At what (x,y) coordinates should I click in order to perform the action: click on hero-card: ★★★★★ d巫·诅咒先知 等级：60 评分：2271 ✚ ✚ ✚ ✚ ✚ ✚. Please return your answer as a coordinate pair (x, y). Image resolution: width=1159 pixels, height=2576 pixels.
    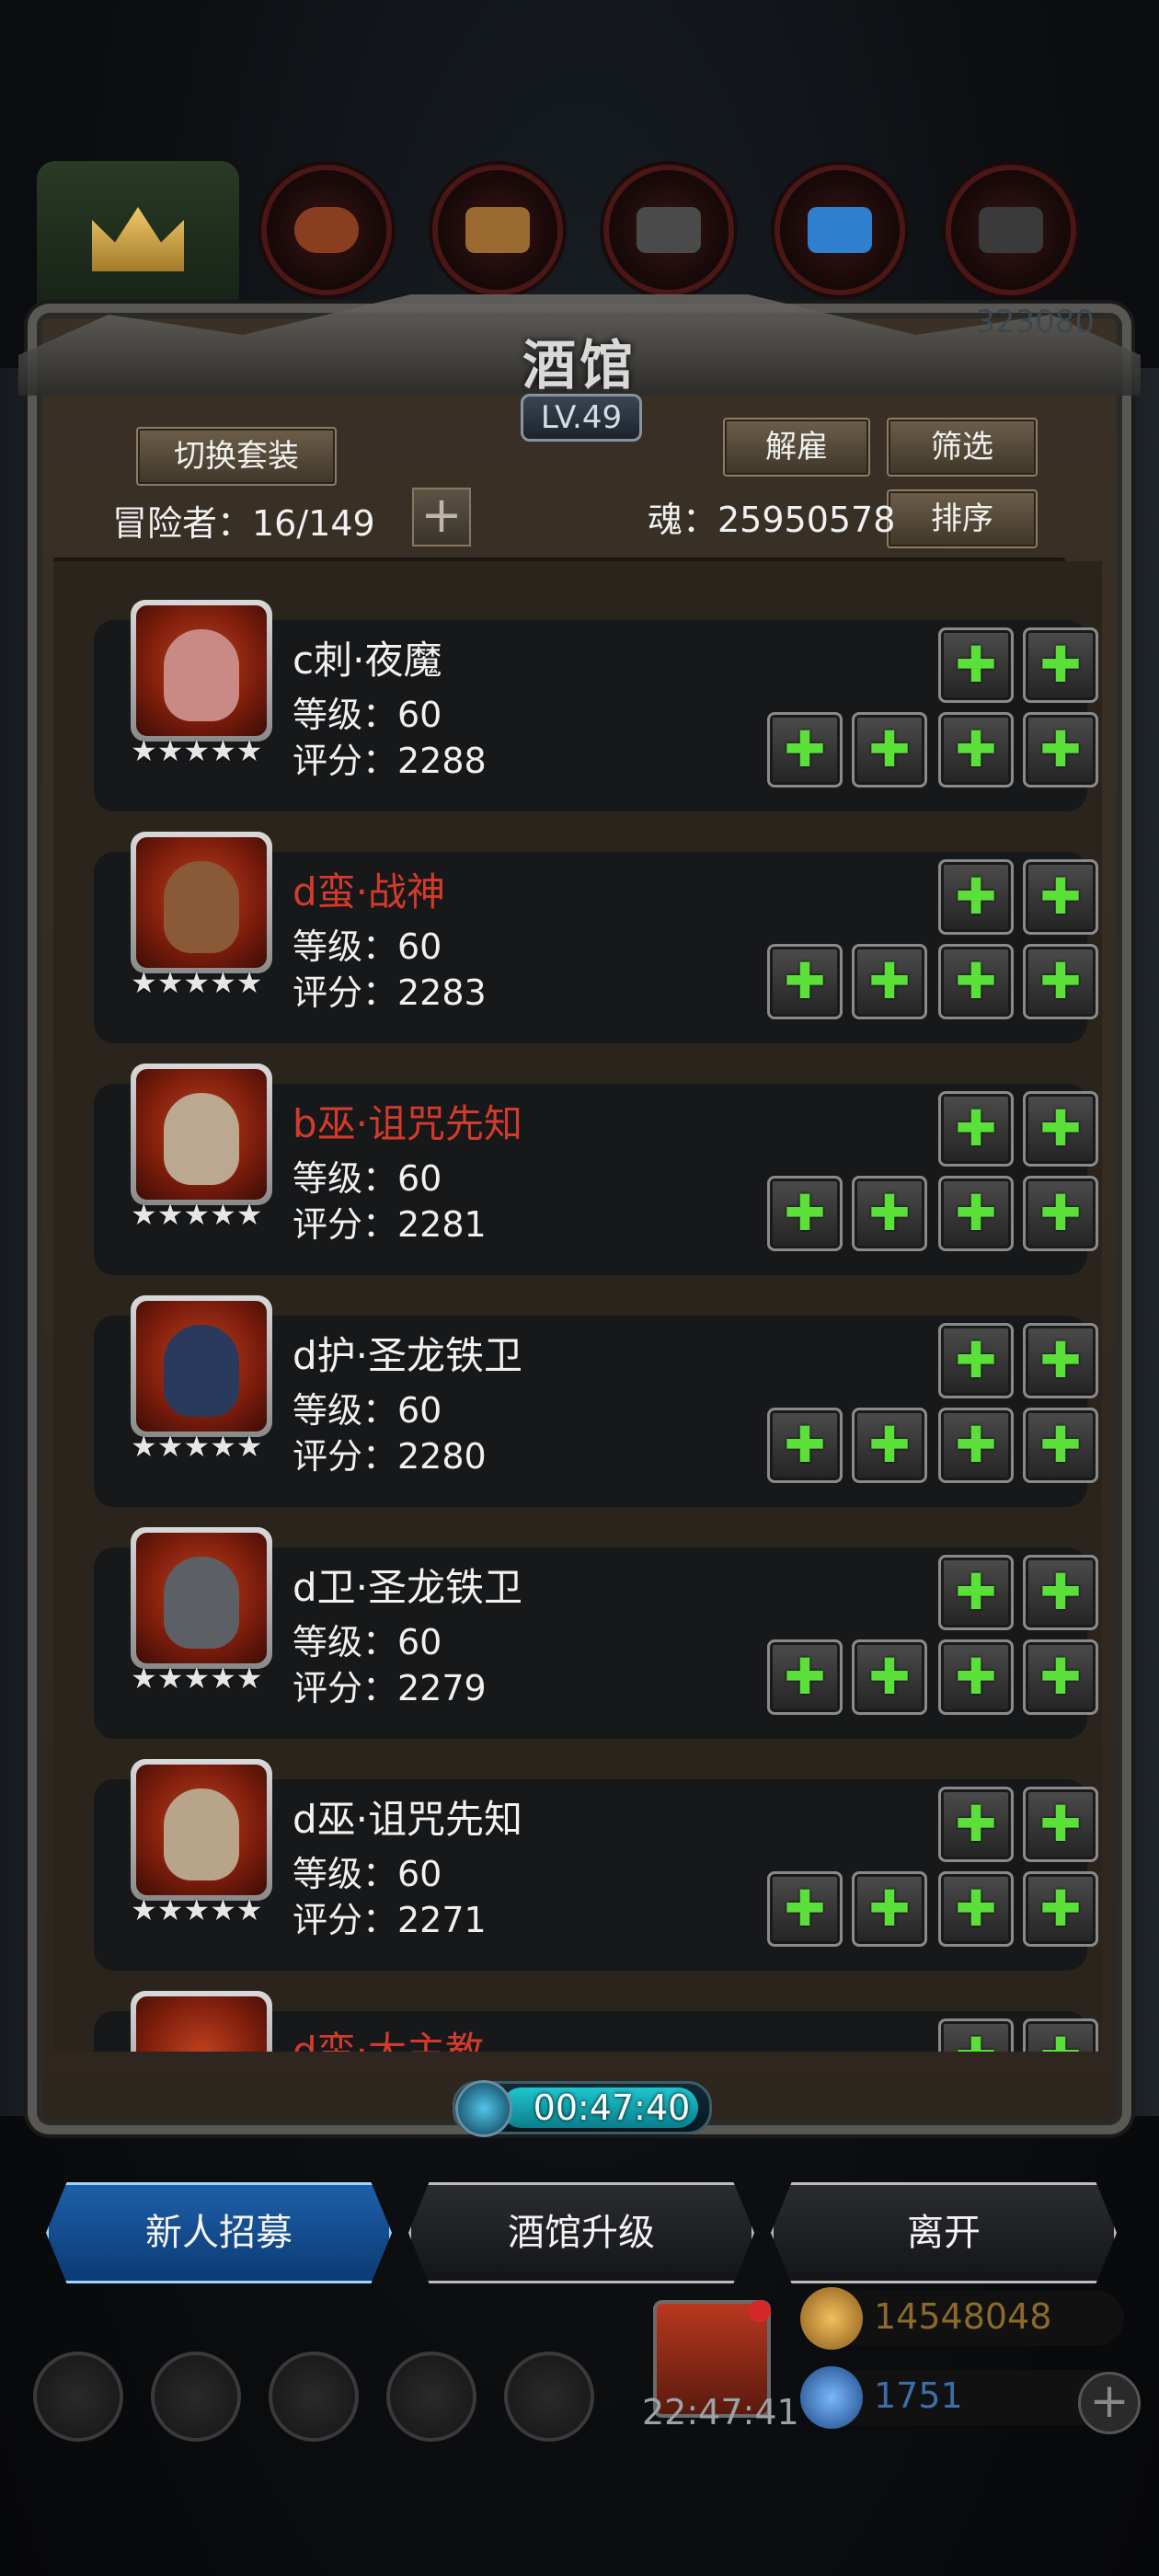
    Looking at the image, I should click on (596, 1865).